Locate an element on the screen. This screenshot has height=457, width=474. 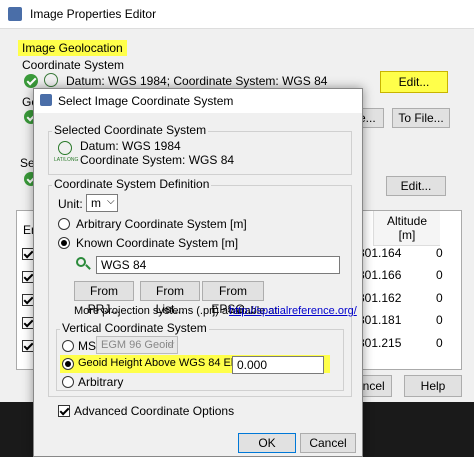
altitude-header-label: Altitude is located at coordinates (407, 221).